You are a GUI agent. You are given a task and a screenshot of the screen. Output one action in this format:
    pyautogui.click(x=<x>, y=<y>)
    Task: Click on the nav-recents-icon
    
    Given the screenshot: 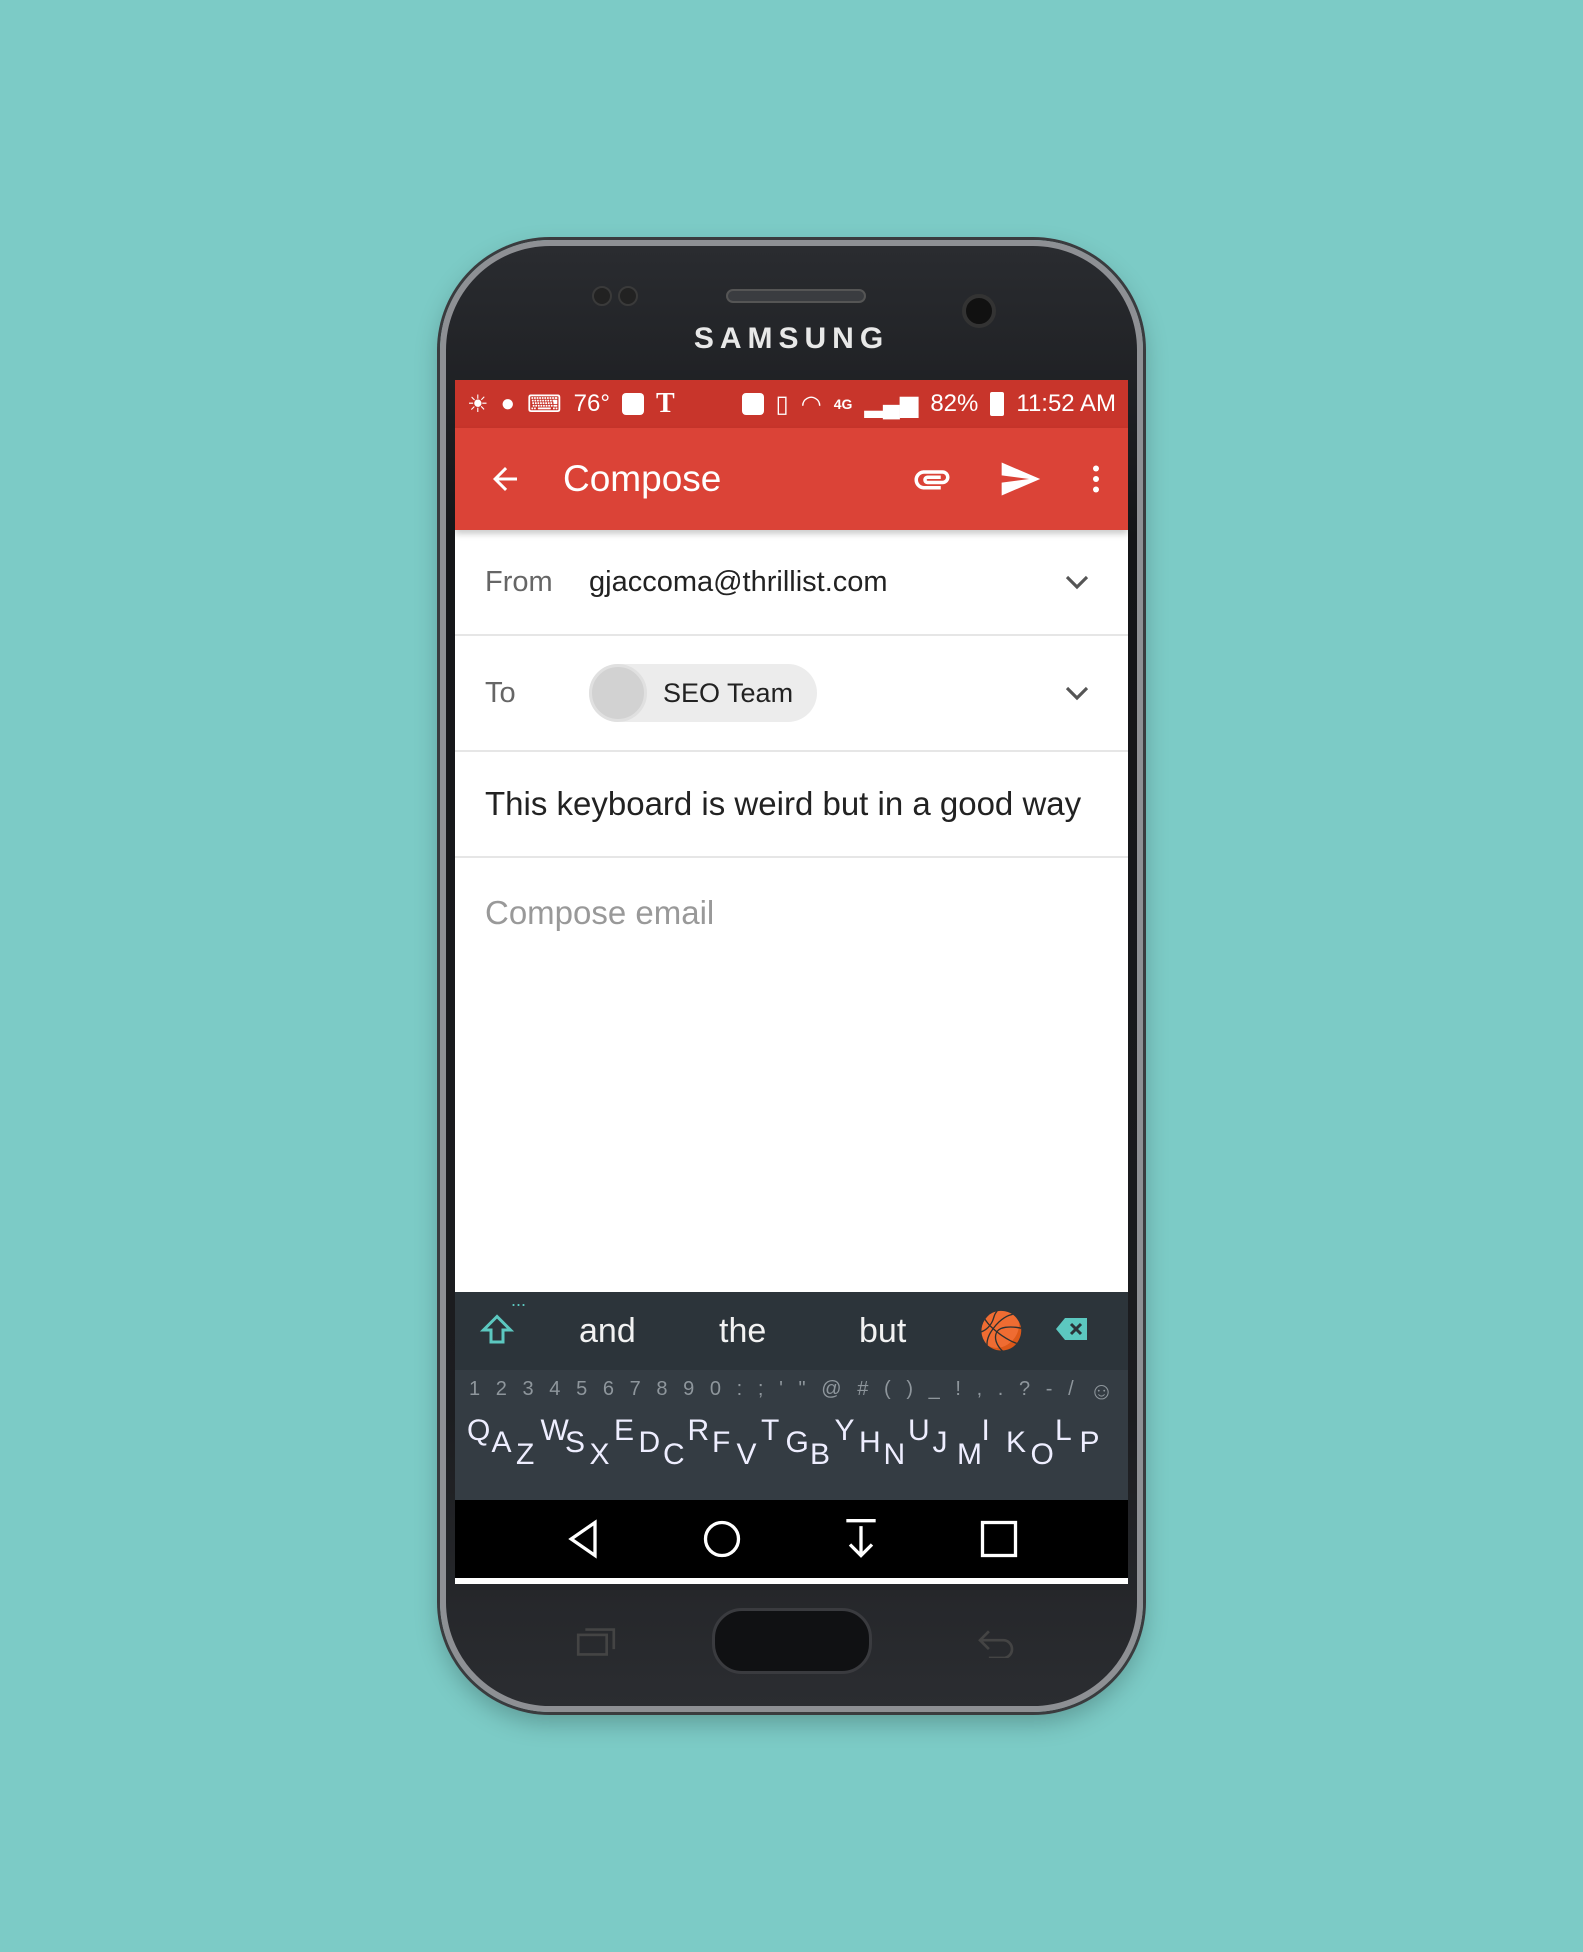 What is the action you would take?
    pyautogui.click(x=999, y=1539)
    